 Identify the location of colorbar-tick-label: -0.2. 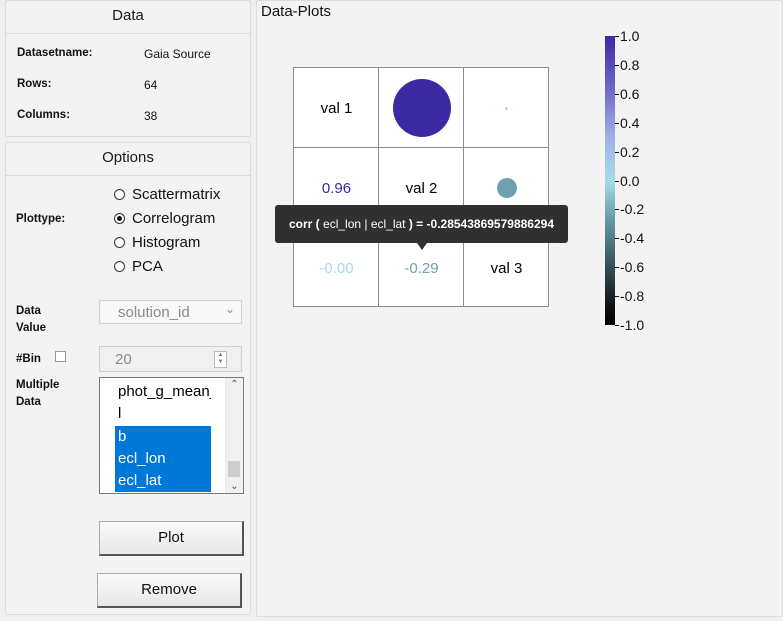
(632, 209).